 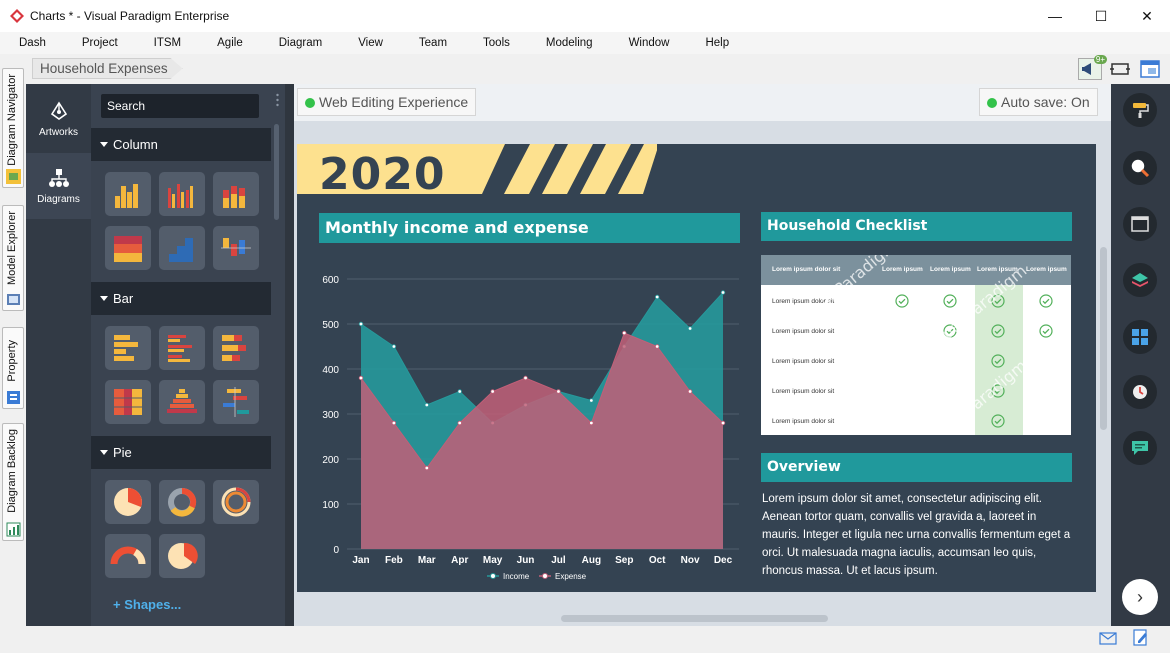 I want to click on menu-diagram: Diagram, so click(x=300, y=43).